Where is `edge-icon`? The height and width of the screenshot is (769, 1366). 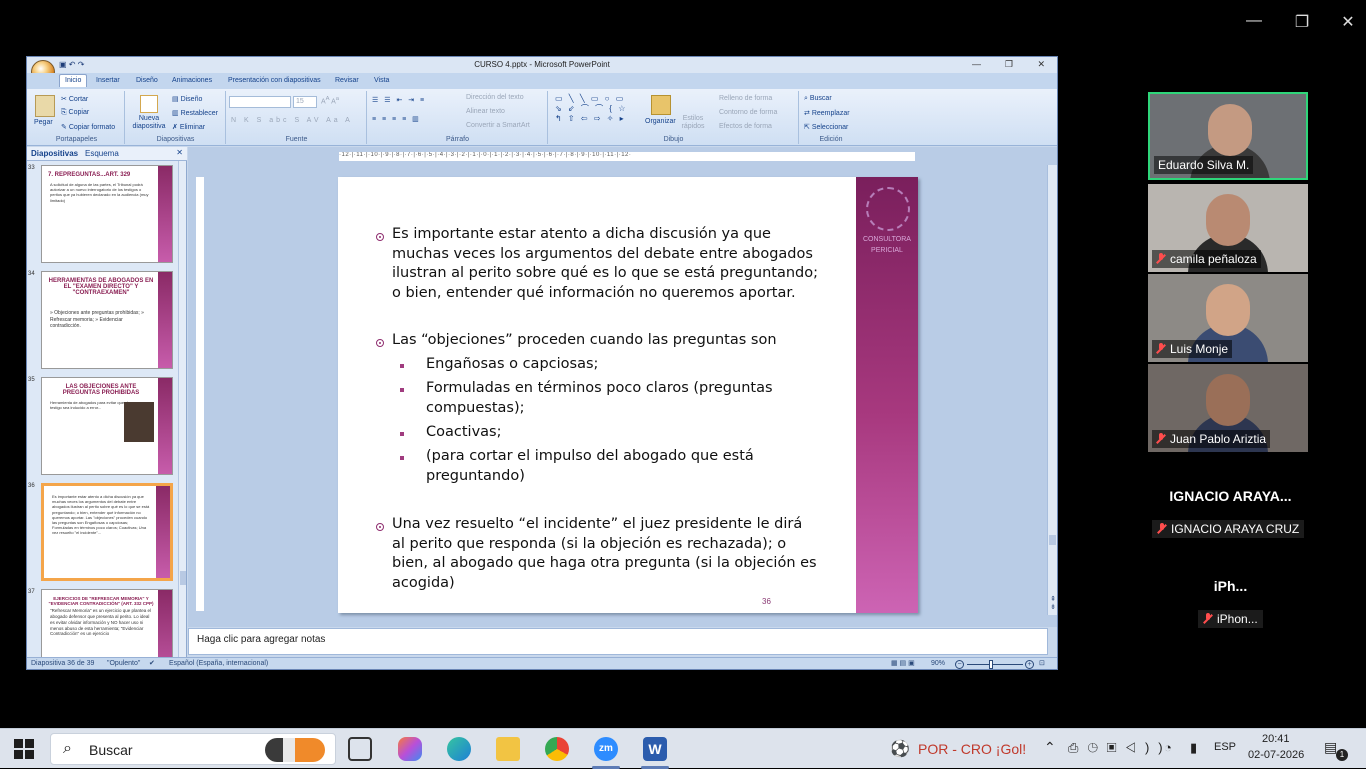
edge-icon is located at coordinates (459, 749).